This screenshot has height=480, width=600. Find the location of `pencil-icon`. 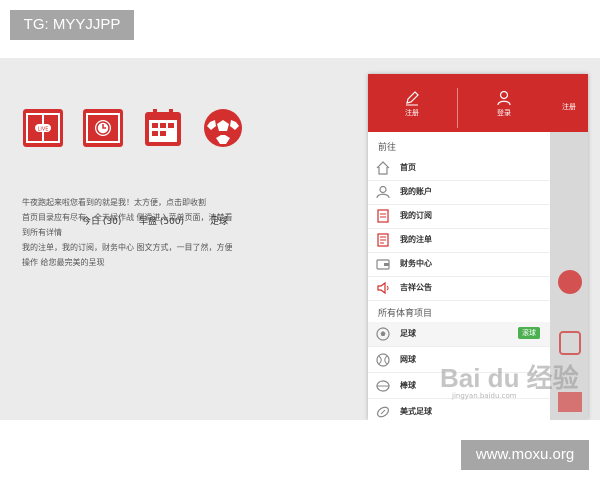

pencil-icon is located at coordinates (412, 98).